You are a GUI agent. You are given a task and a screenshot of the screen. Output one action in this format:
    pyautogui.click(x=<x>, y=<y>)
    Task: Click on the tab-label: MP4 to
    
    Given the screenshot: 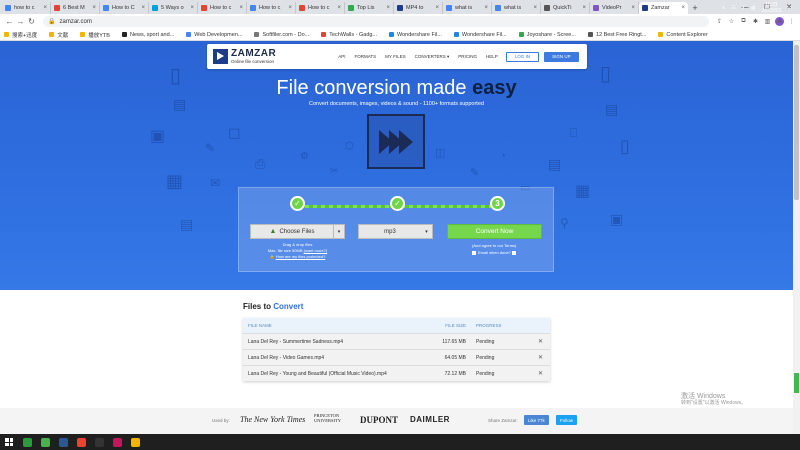 What is the action you would take?
    pyautogui.click(x=415, y=8)
    